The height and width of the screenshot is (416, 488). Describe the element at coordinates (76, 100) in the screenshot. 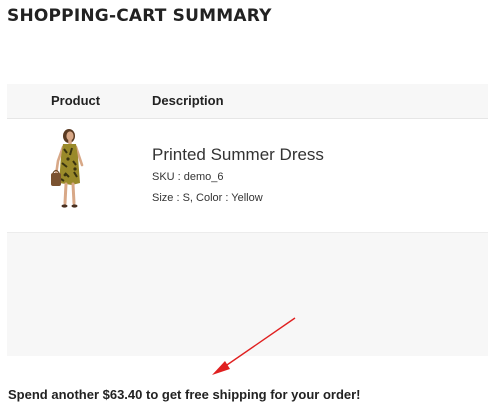

I see `column-header-product: Product` at that location.